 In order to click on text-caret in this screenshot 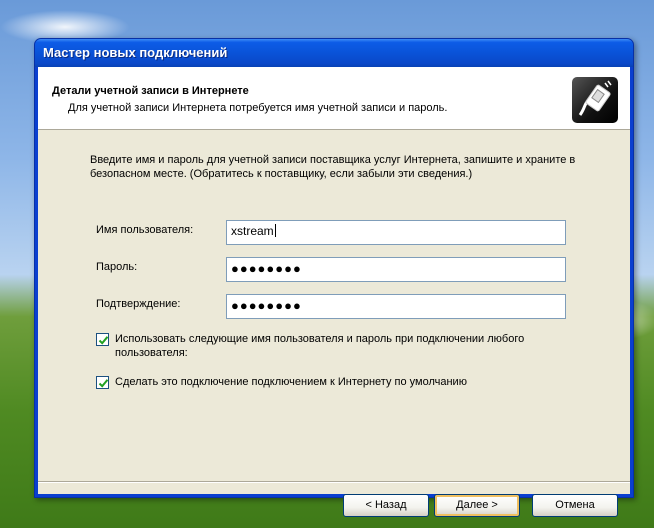, I will do `click(275, 230)`.